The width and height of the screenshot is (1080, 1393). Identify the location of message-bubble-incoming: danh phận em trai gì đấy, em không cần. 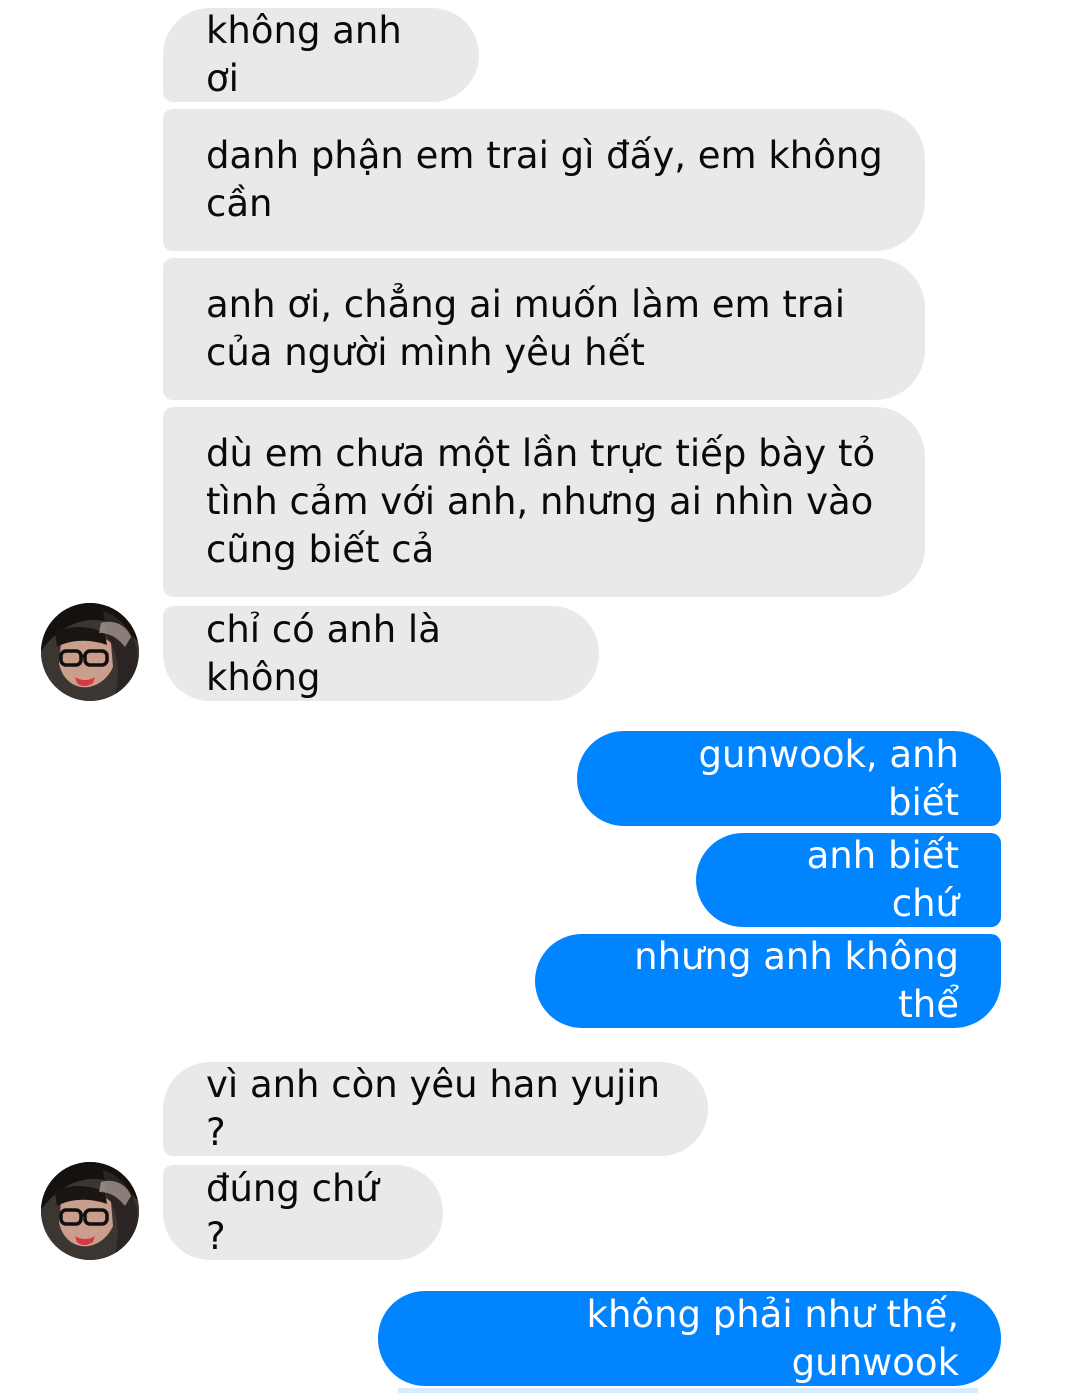
(544, 180).